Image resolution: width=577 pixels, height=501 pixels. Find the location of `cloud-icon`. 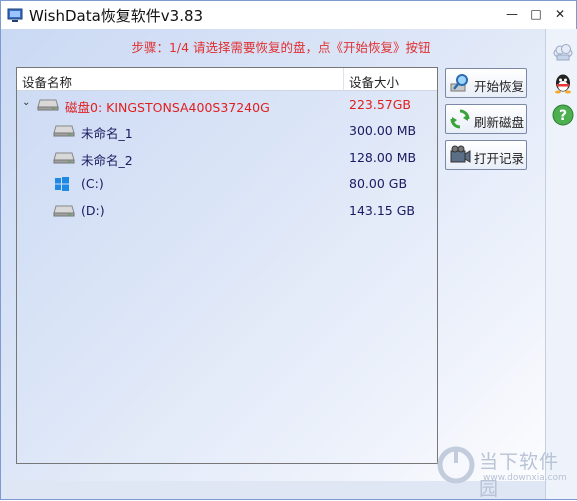

cloud-icon is located at coordinates (563, 51).